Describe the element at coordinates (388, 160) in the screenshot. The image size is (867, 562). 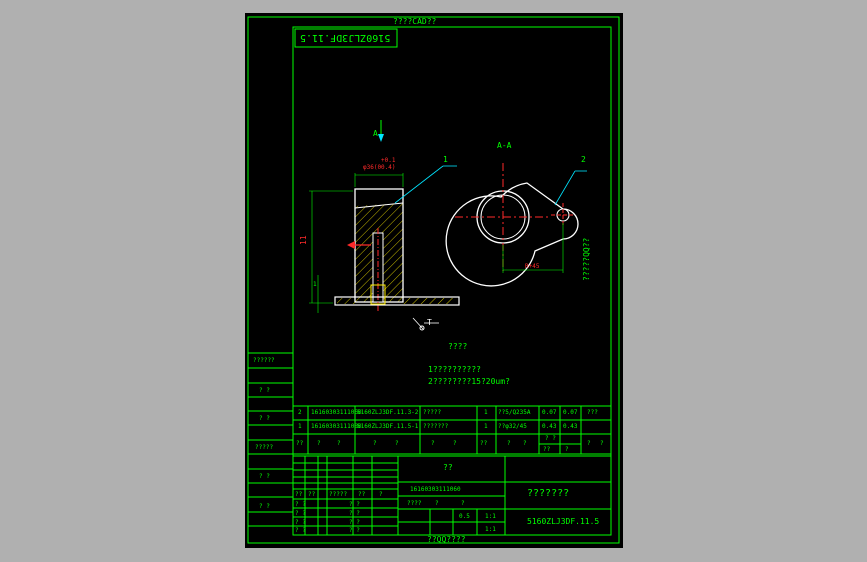
I see `tolerance-top: +0.1` at that location.